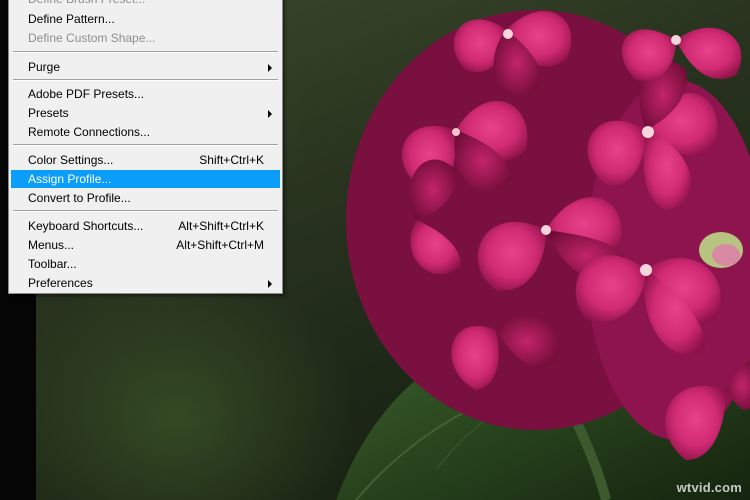 The image size is (750, 500). What do you see at coordinates (145, 226) in the screenshot?
I see `menu-item-keyboard-shortcuts: Keyboard Shortcuts... Alt+Shift+Ctrl+K` at bounding box center [145, 226].